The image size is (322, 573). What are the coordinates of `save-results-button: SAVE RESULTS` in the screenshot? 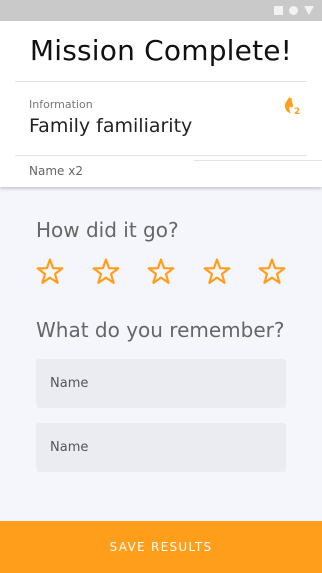 It's located at (161, 547).